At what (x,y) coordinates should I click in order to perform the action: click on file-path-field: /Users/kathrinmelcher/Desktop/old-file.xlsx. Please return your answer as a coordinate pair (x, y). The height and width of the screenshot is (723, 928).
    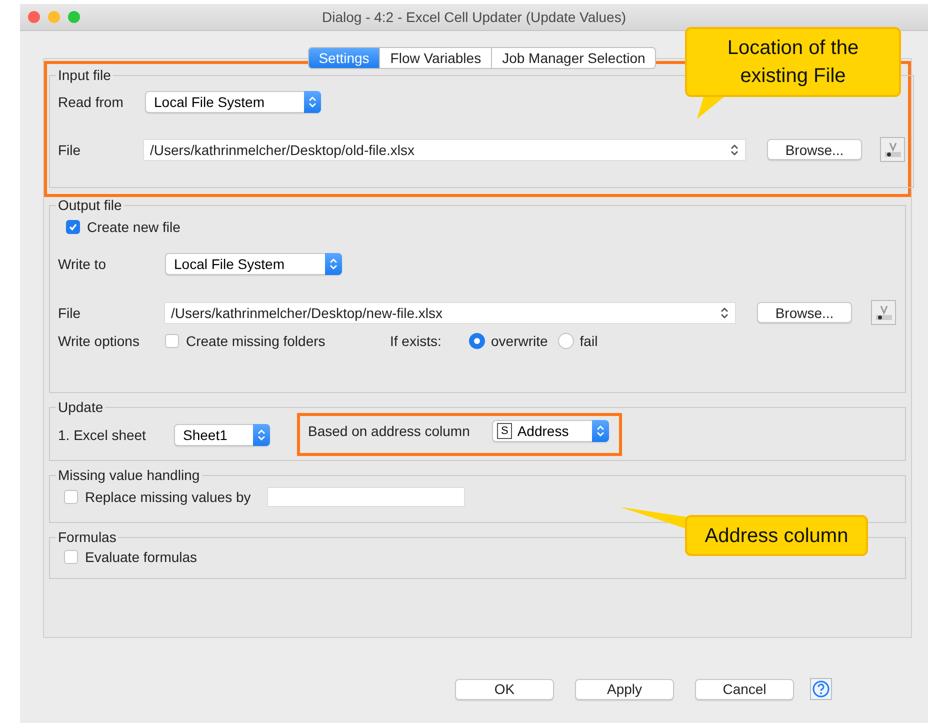
    Looking at the image, I should click on (444, 149).